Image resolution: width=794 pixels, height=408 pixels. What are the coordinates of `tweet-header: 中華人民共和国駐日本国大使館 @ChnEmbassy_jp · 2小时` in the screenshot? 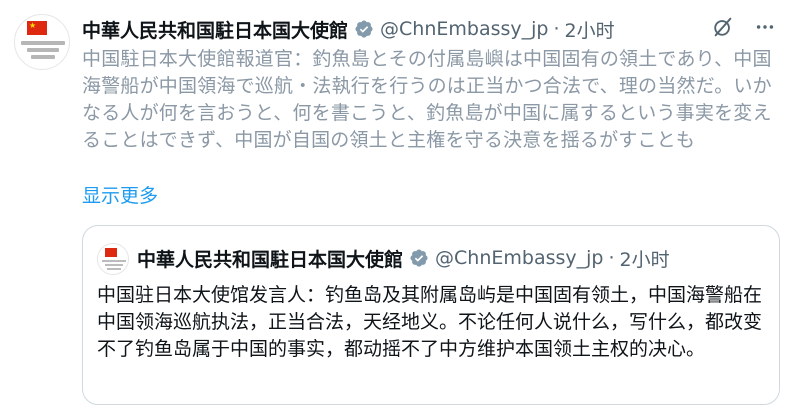 It's located at (348, 29).